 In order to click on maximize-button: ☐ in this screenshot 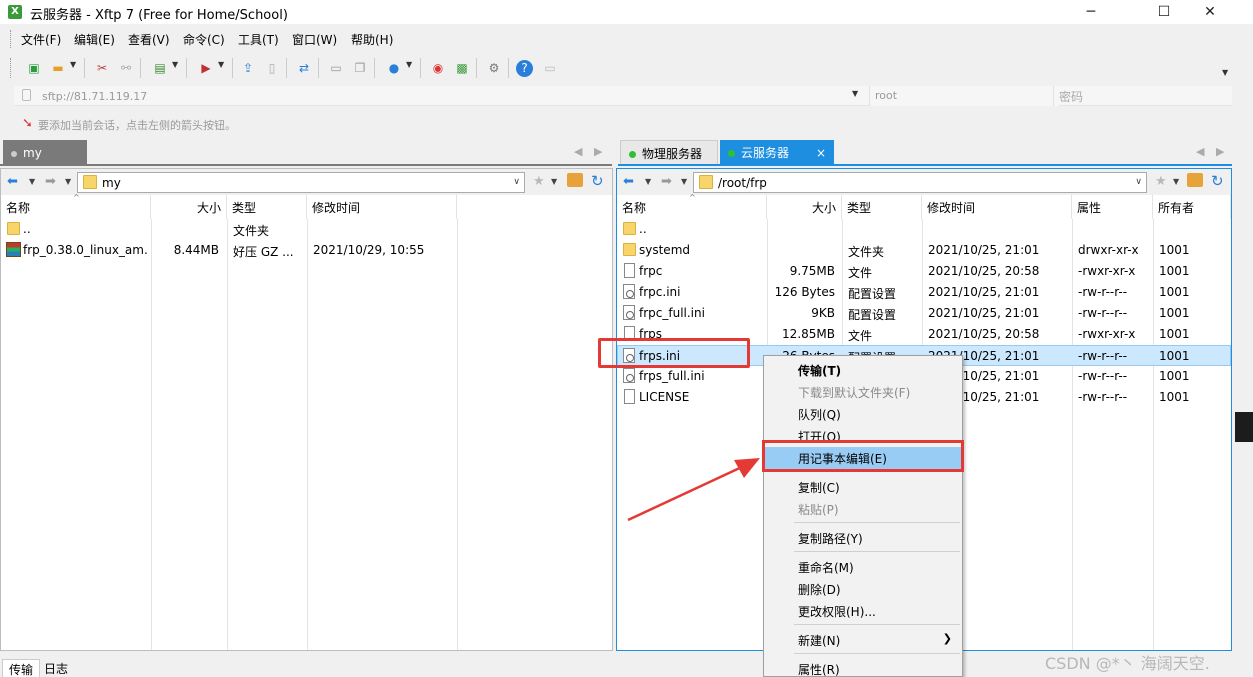, I will do `click(1164, 12)`.